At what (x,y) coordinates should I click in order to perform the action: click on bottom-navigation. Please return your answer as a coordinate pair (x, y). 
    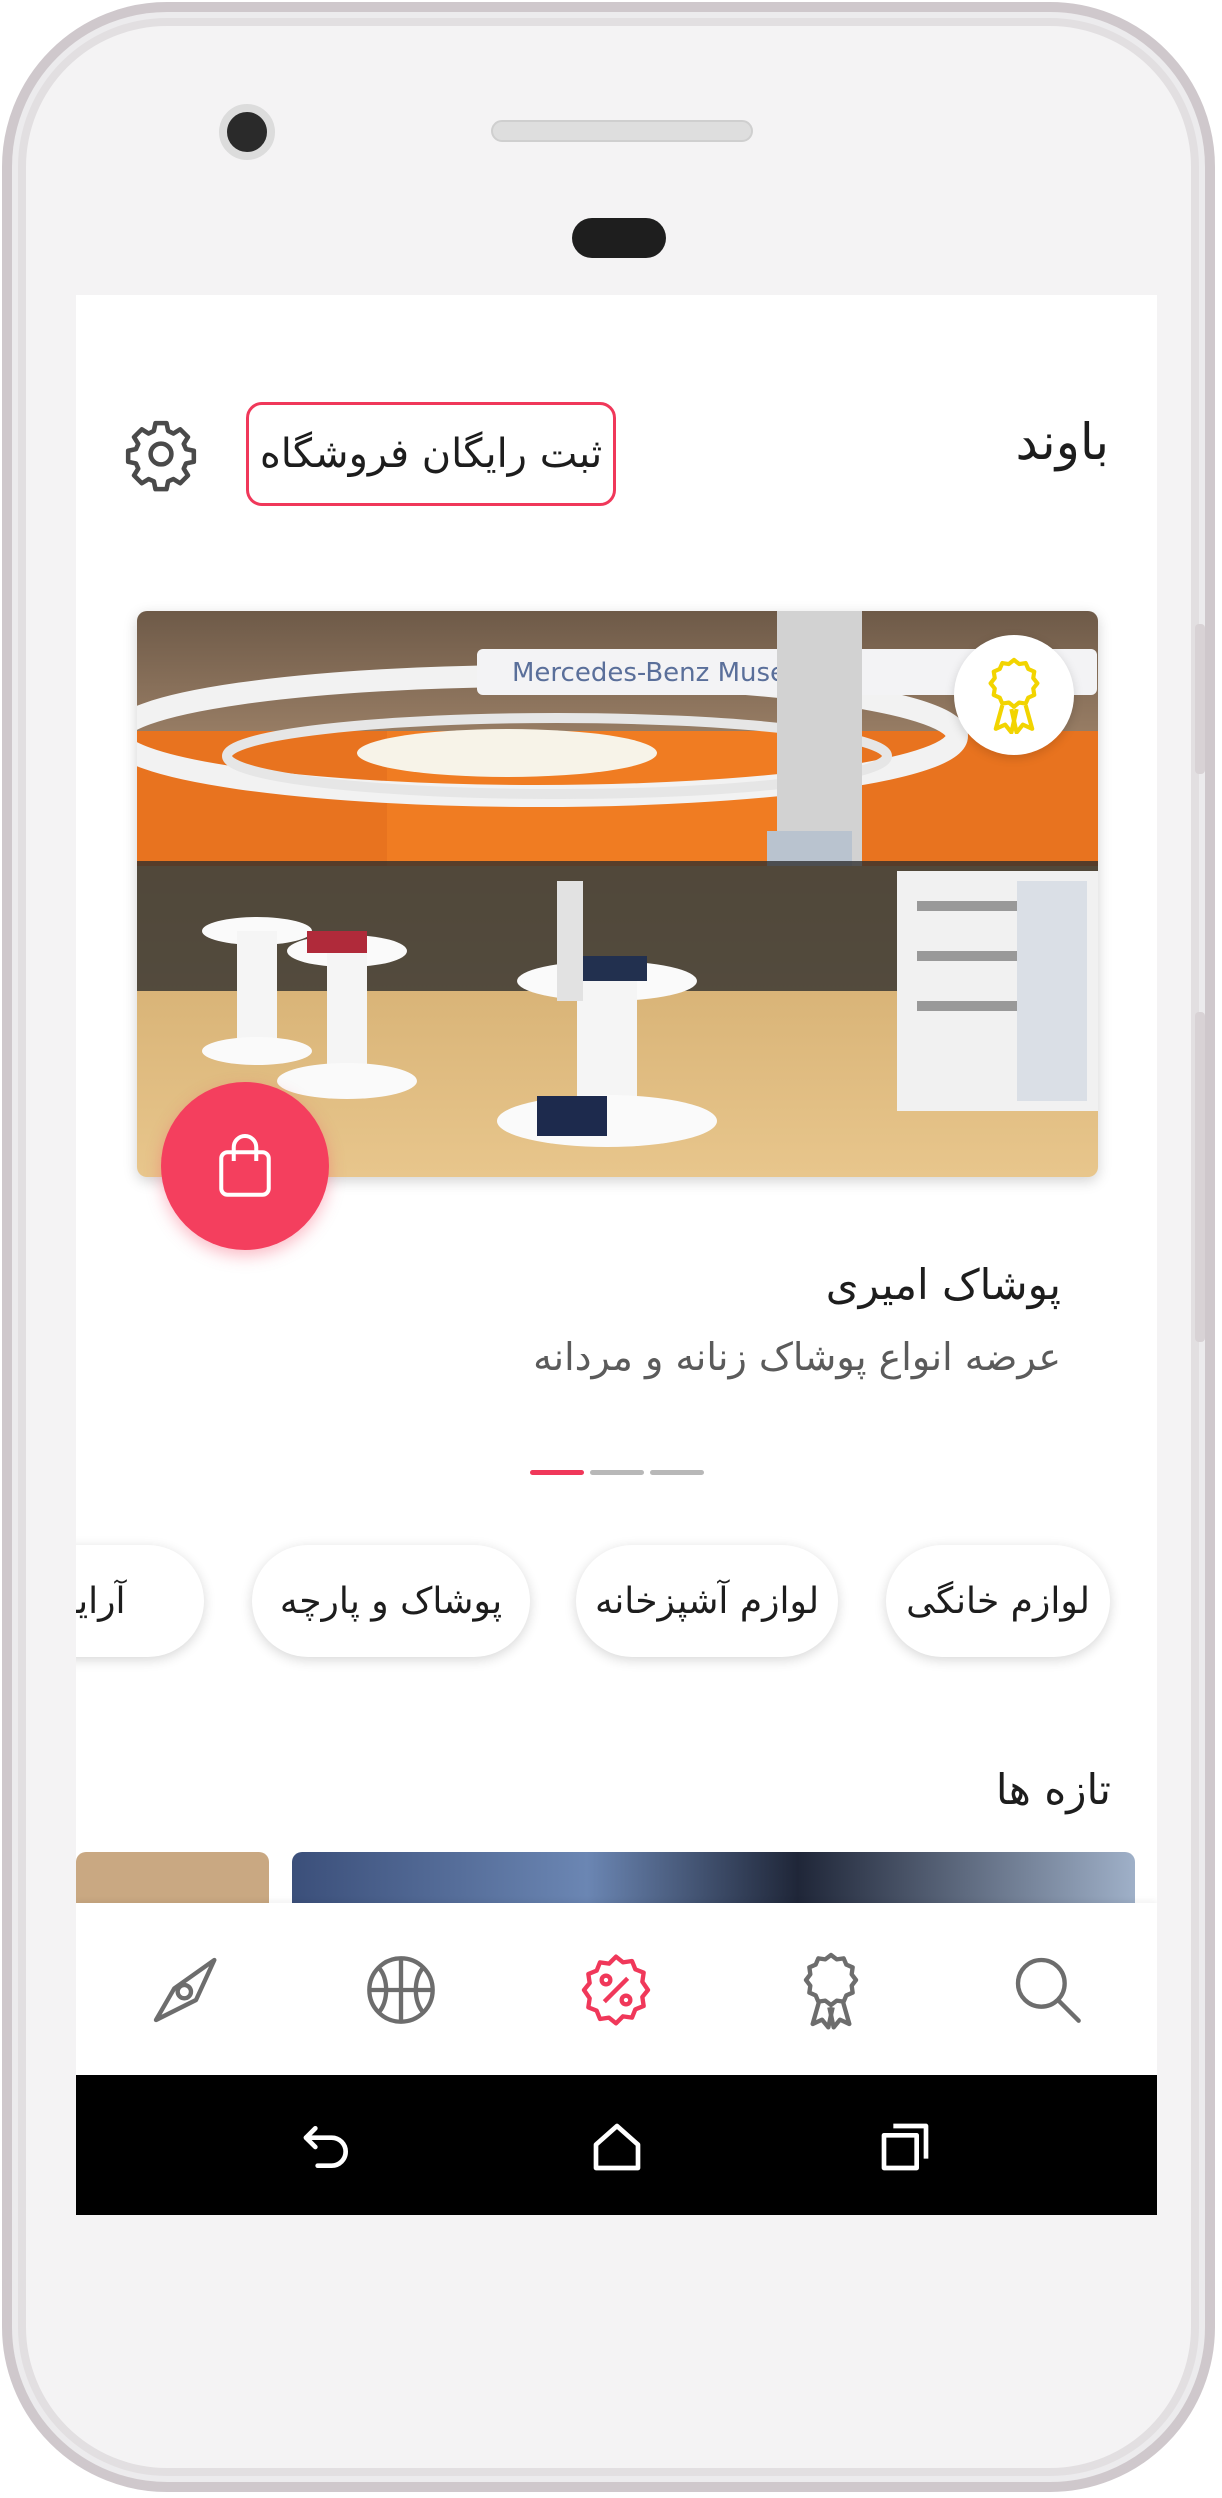
    Looking at the image, I should click on (616, 1990).